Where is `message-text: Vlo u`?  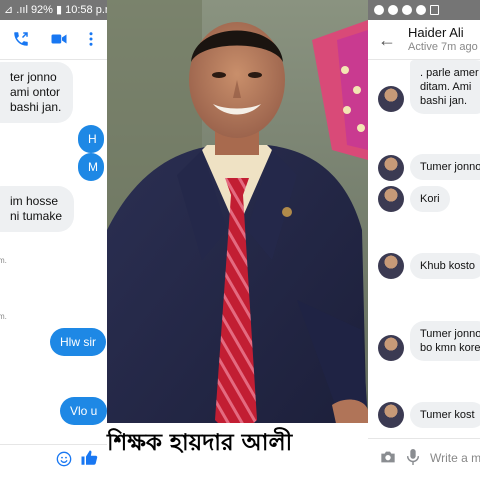 message-text: Vlo u is located at coordinates (84, 411).